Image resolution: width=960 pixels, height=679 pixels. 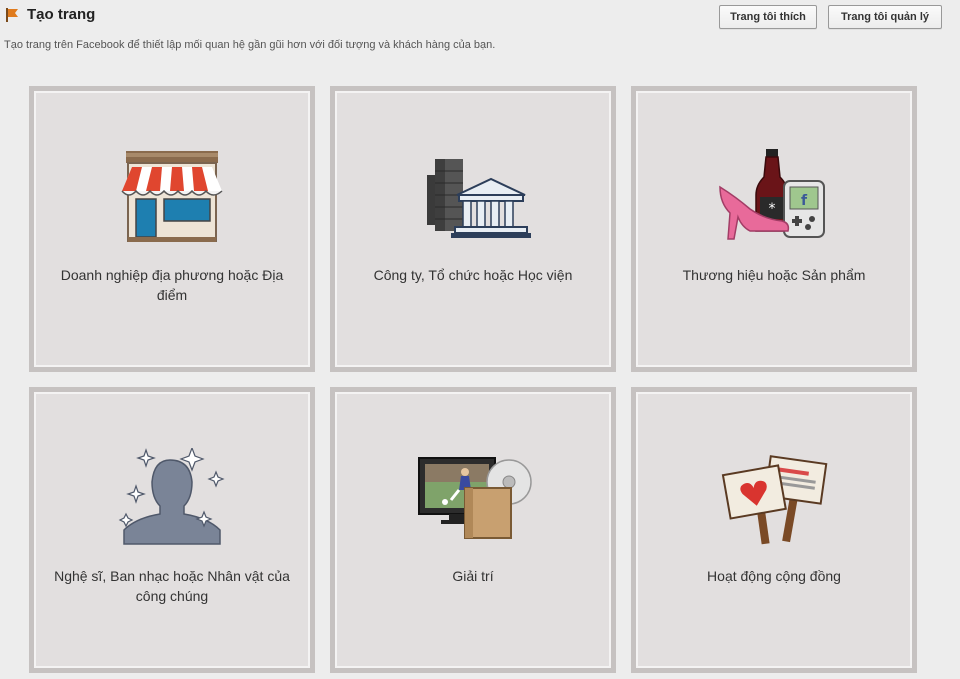 What do you see at coordinates (479, 198) in the screenshot?
I see `buildings-icon` at bounding box center [479, 198].